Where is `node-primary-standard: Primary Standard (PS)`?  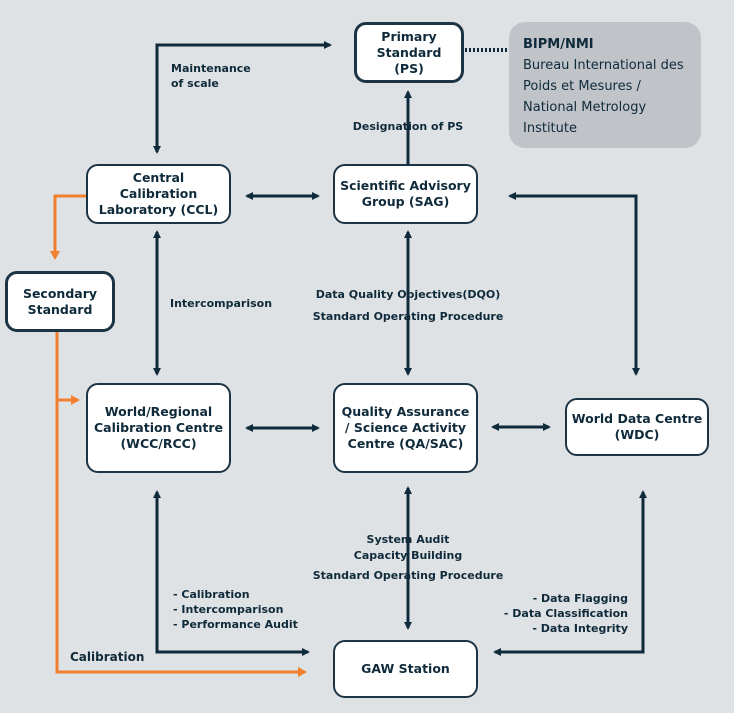
node-primary-standard: Primary Standard (PS) is located at coordinates (409, 52).